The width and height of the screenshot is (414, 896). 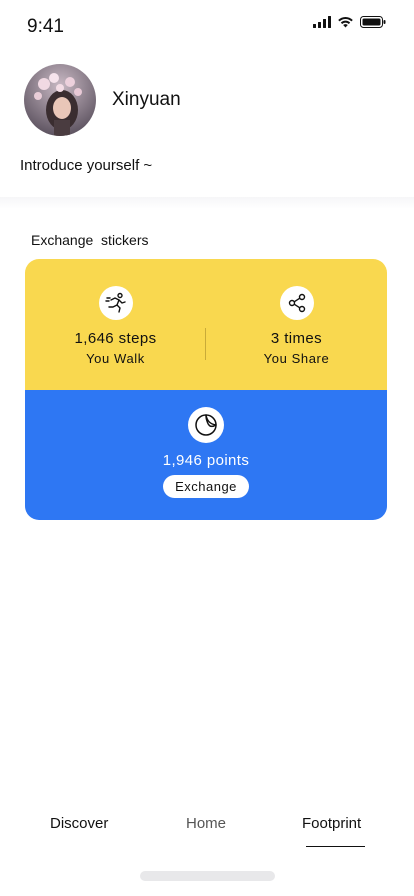 I want to click on intro-text: Introduce yourself ~, so click(x=86, y=165).